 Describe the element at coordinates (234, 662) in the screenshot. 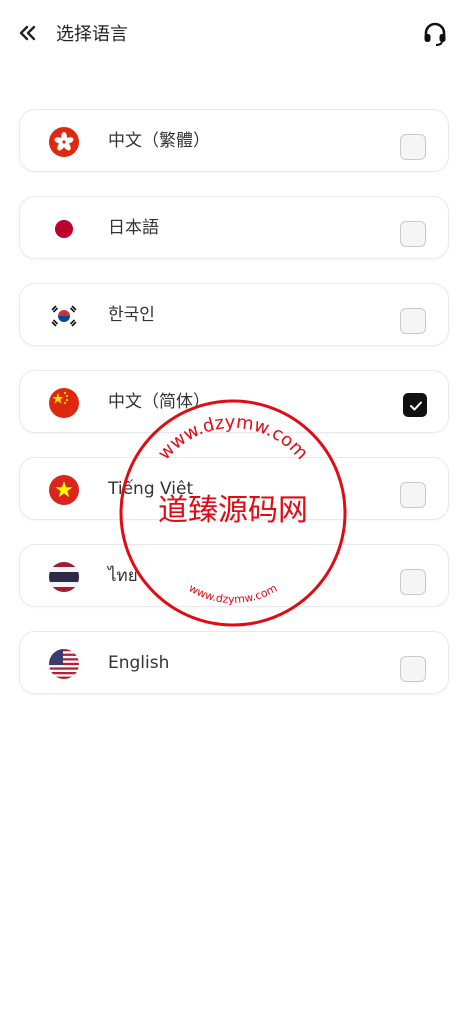

I see `language-option-en: English` at that location.